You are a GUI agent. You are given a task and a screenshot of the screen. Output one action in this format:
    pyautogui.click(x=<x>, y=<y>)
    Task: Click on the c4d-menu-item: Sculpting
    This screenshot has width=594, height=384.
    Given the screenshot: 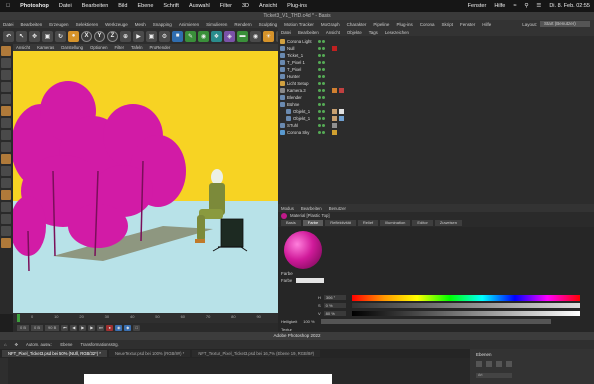 What is the action you would take?
    pyautogui.click(x=268, y=24)
    